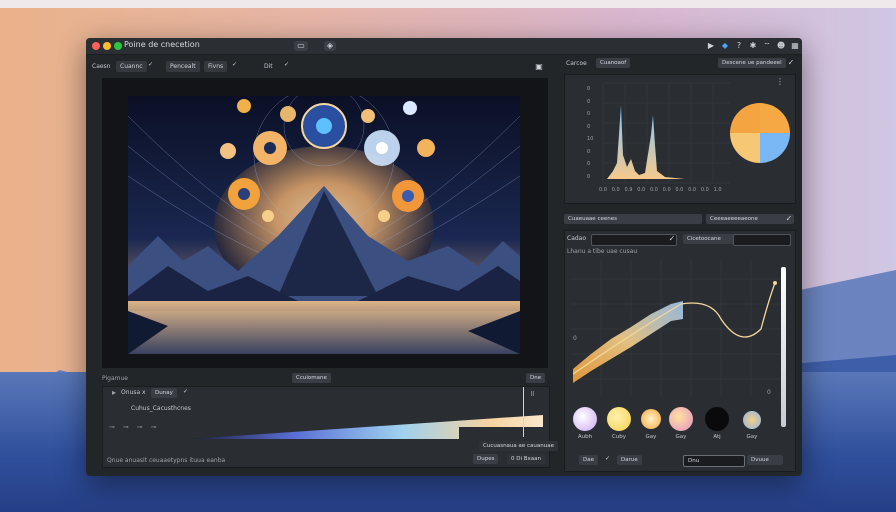 This screenshot has width=896, height=512. I want to click on canvas-done-button: Dne, so click(536, 378).